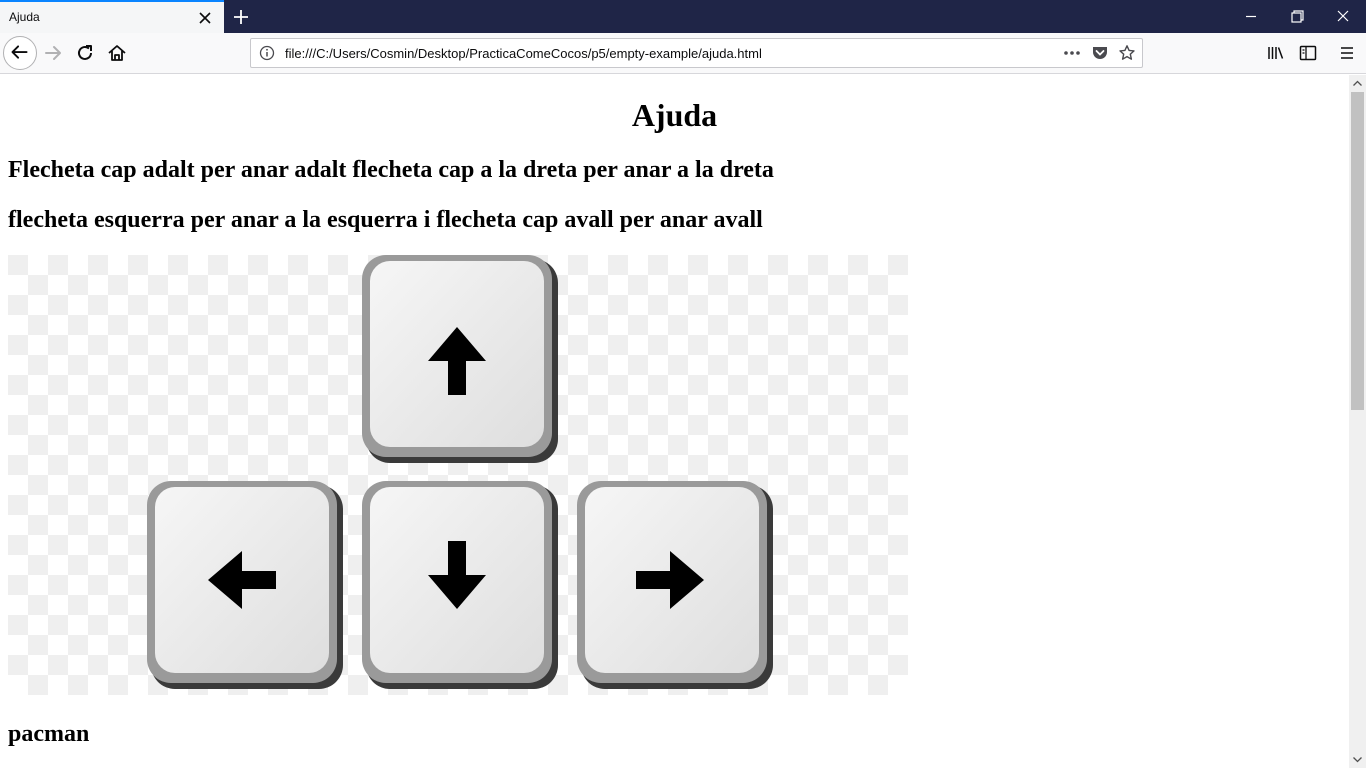  I want to click on more-horizontal-icon, so click(1072, 53).